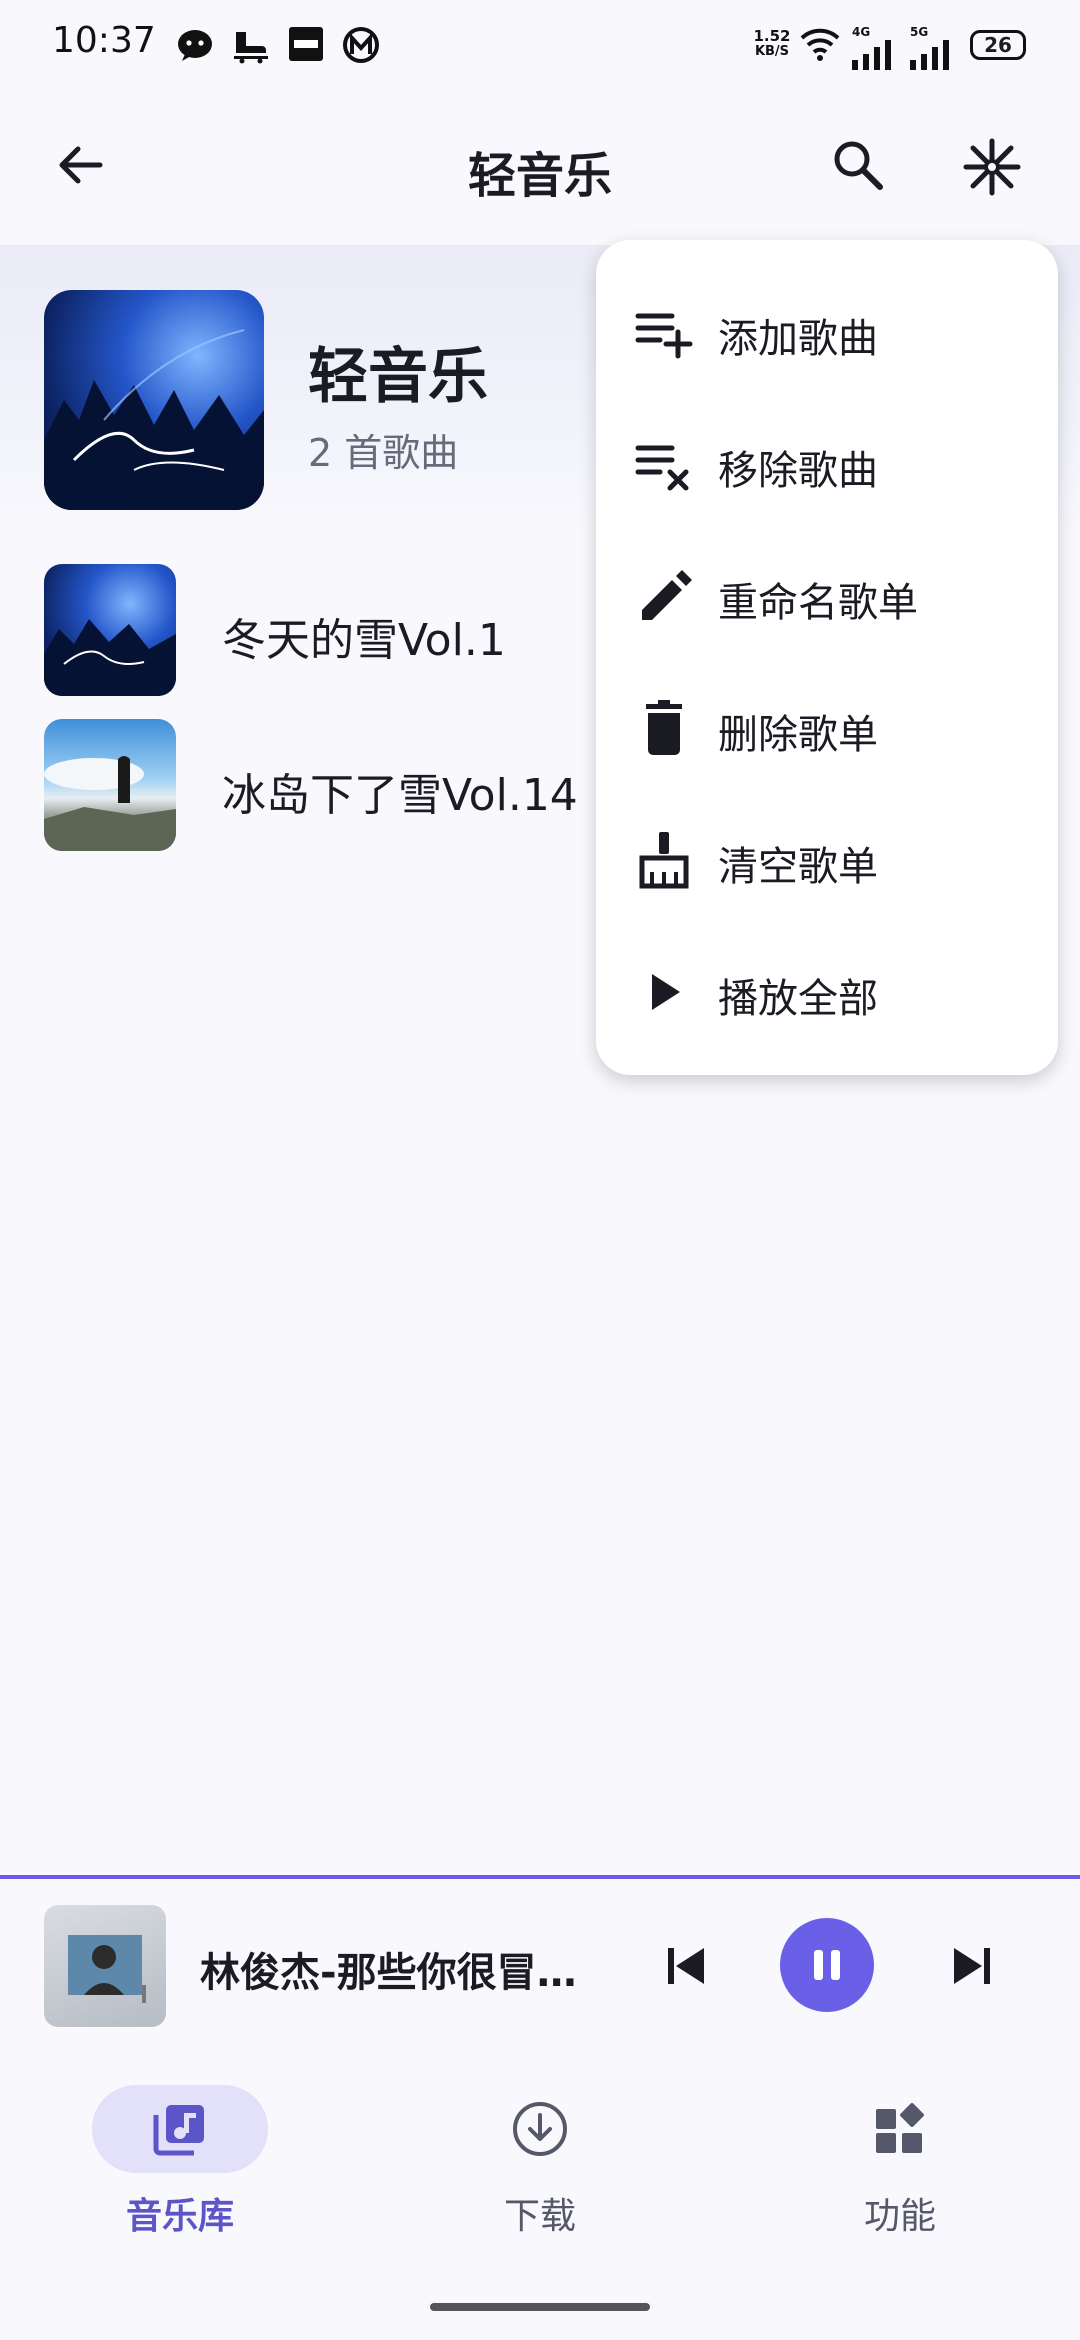 The height and width of the screenshot is (2340, 1080). What do you see at coordinates (873, 49) in the screenshot?
I see `signal-4g-icon: 4G` at bounding box center [873, 49].